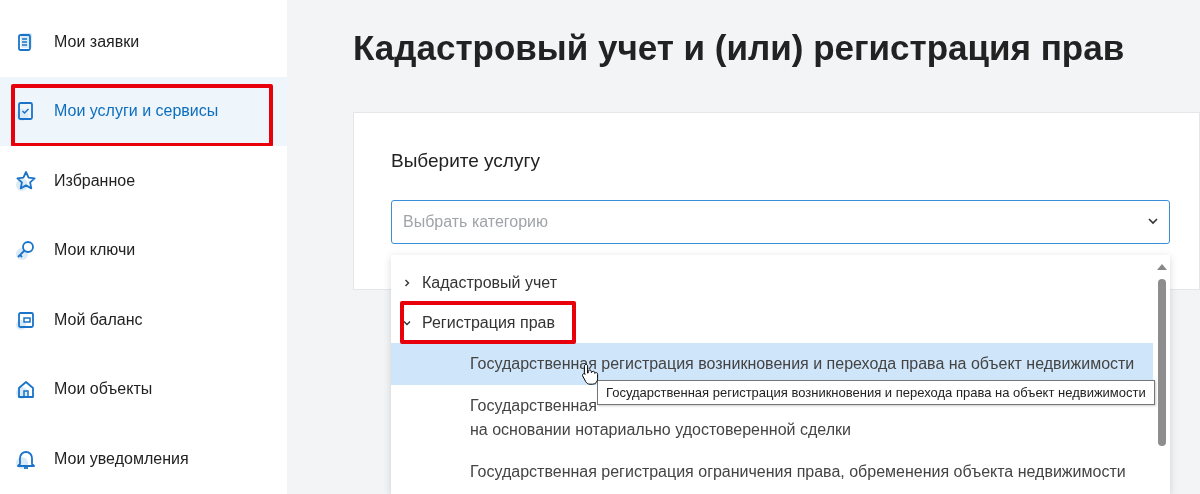 This screenshot has width=1200, height=494. I want to click on category-option: Регистрация прав, so click(772, 323).